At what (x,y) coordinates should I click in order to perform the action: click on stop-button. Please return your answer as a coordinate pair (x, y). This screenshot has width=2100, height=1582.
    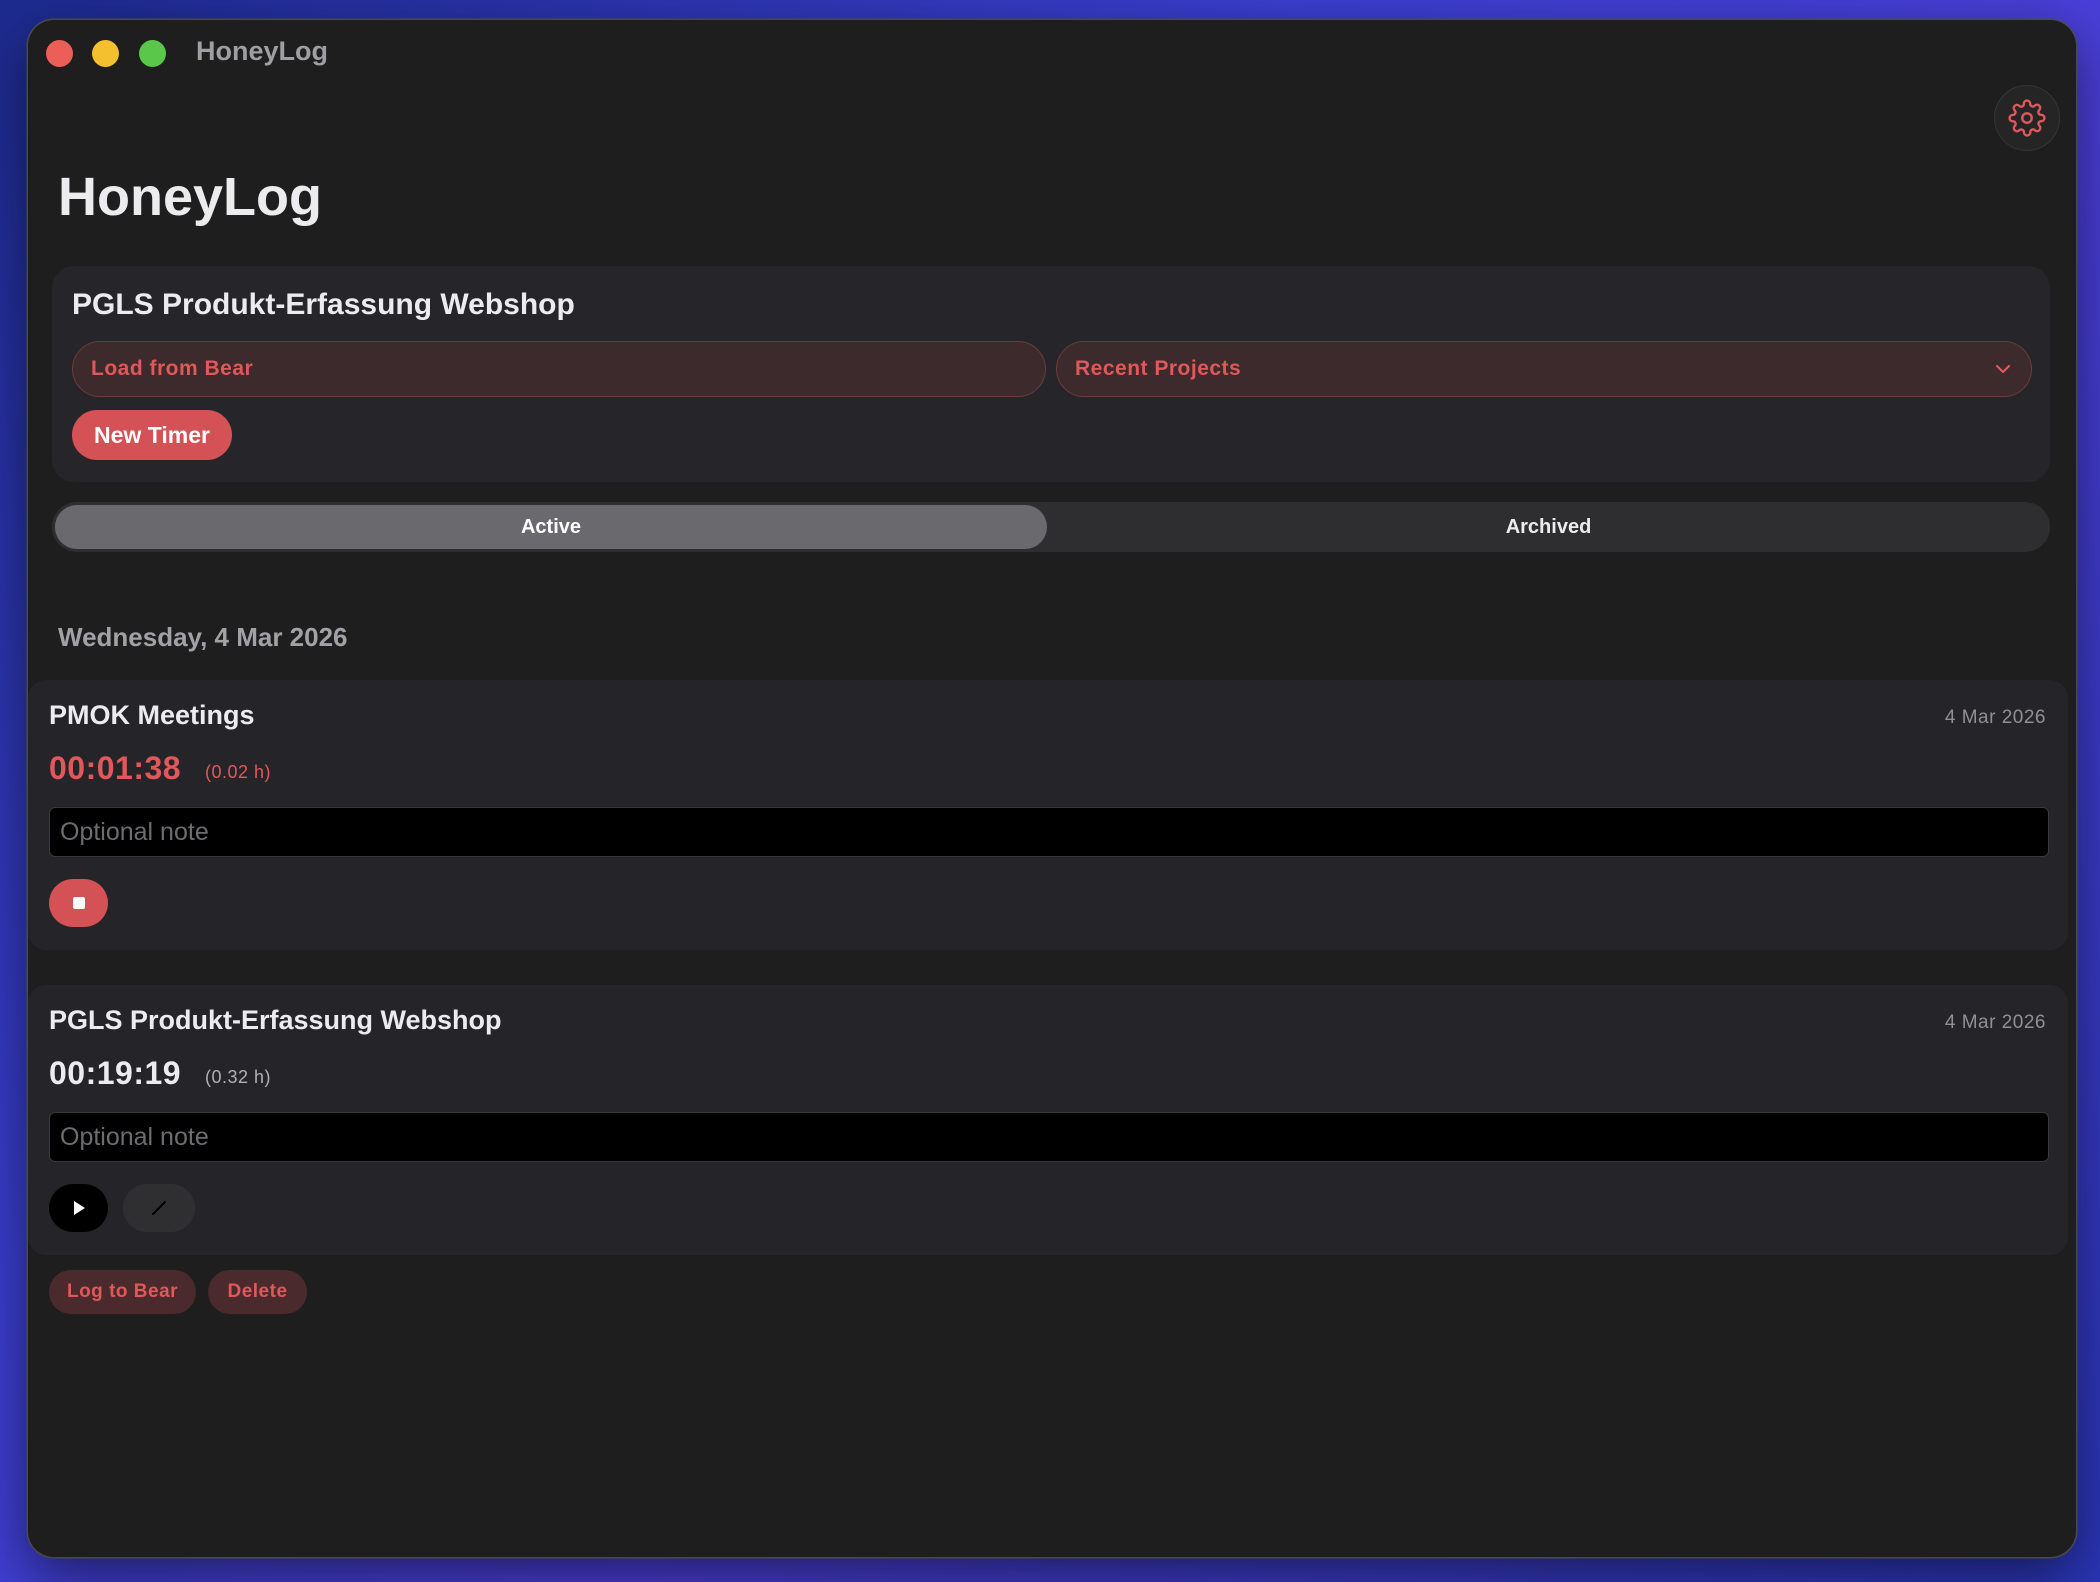
    Looking at the image, I should click on (78, 903).